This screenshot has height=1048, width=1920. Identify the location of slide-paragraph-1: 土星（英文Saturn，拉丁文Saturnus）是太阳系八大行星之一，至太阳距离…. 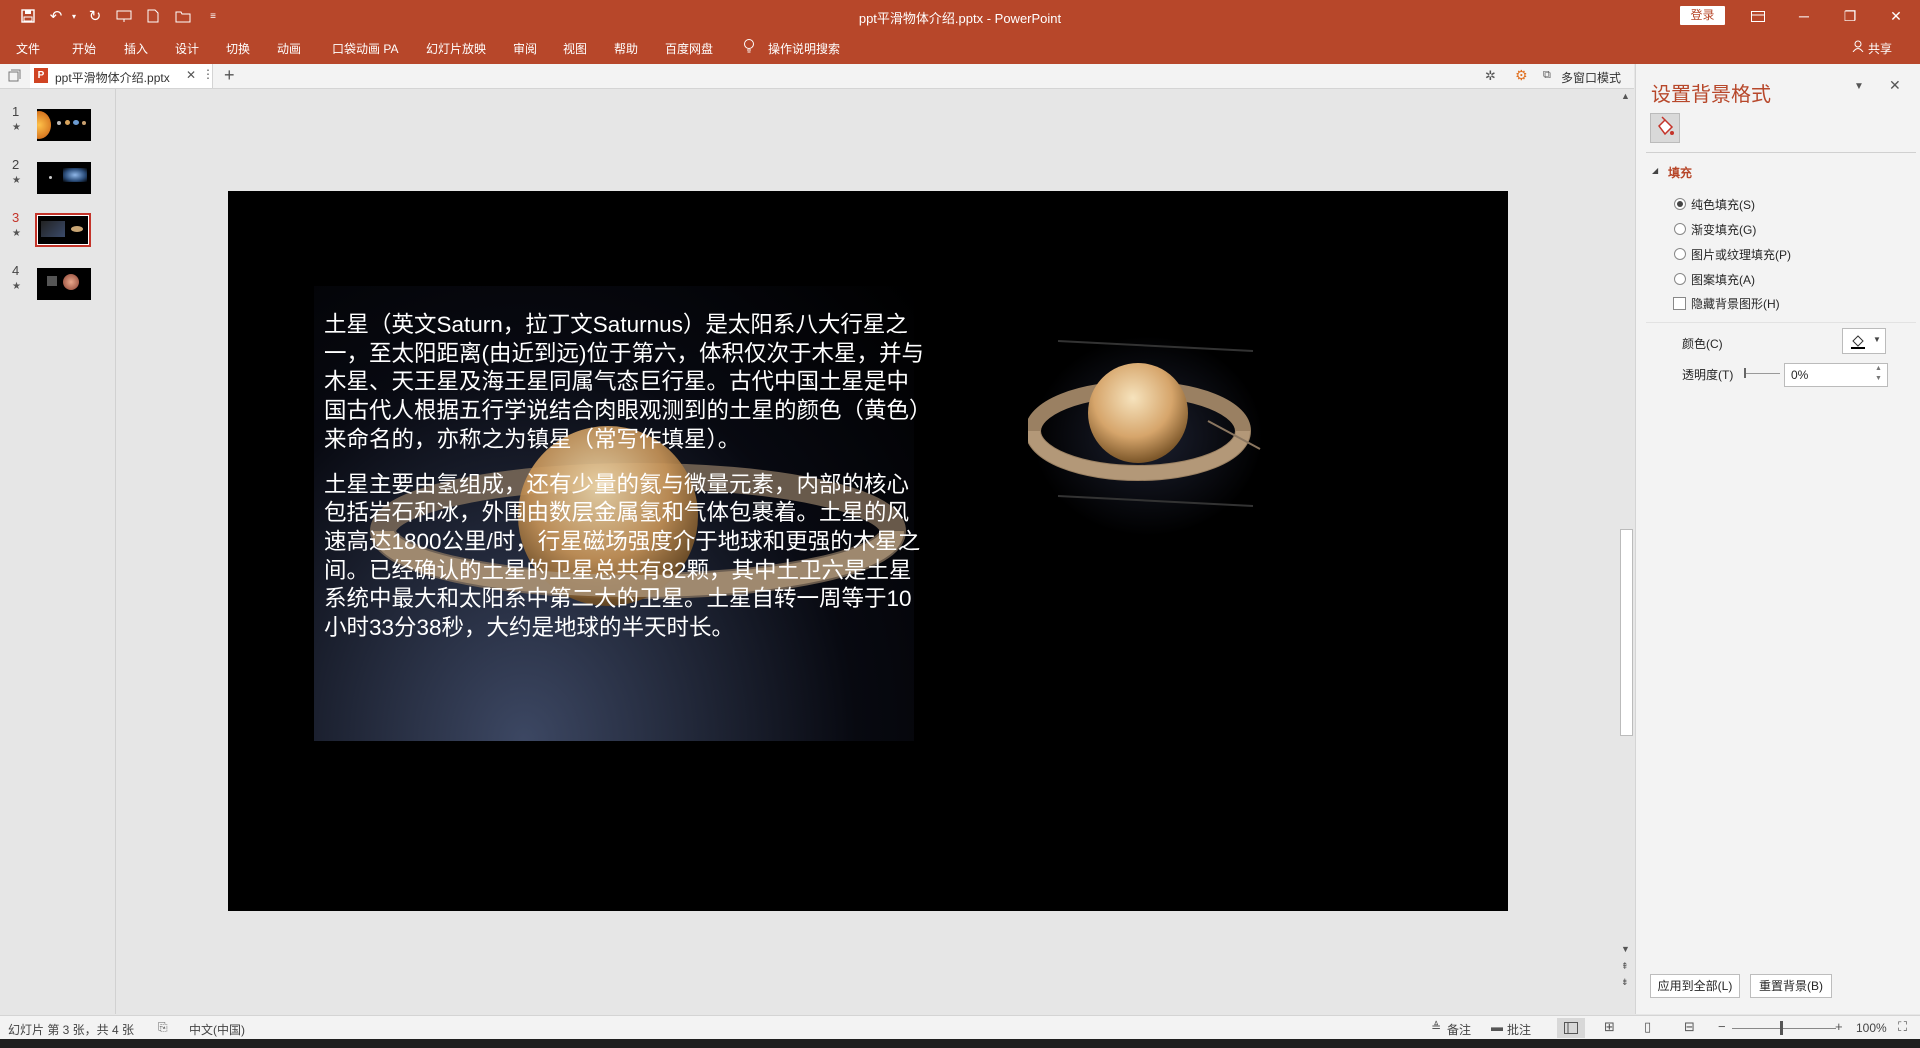
(624, 382).